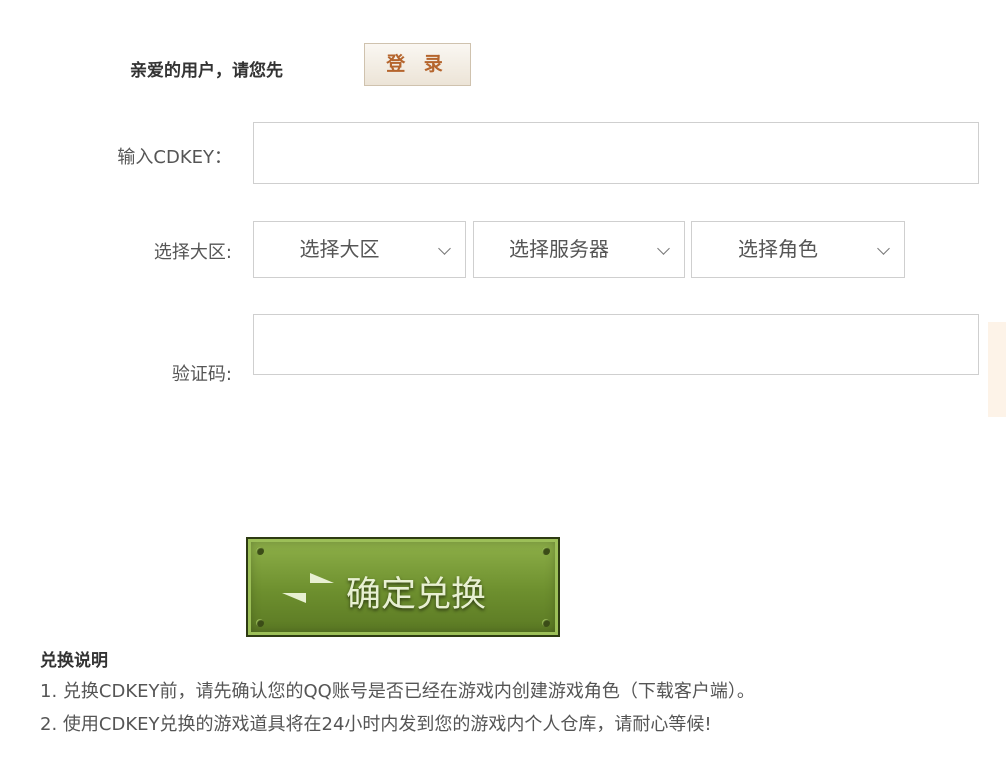 This screenshot has width=1006, height=759. I want to click on captcha-input, so click(616, 344).